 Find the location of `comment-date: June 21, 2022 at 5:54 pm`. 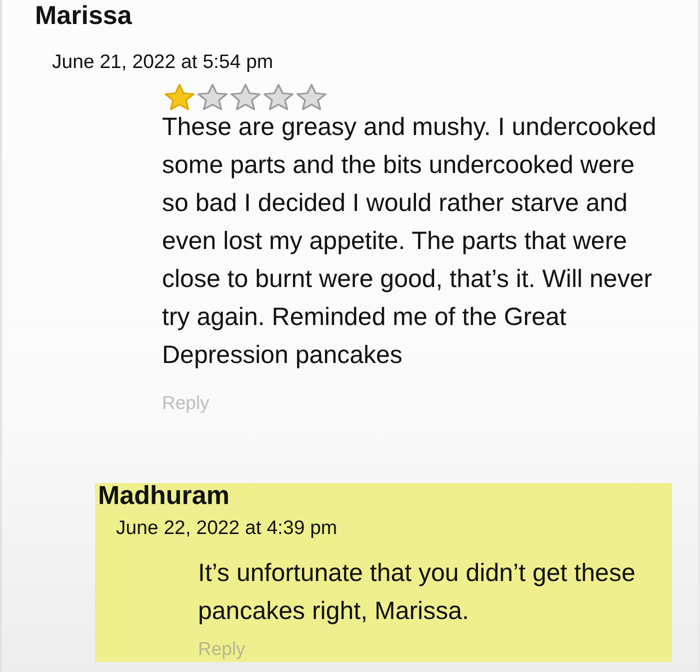

comment-date: June 21, 2022 at 5:54 pm is located at coordinates (163, 62).